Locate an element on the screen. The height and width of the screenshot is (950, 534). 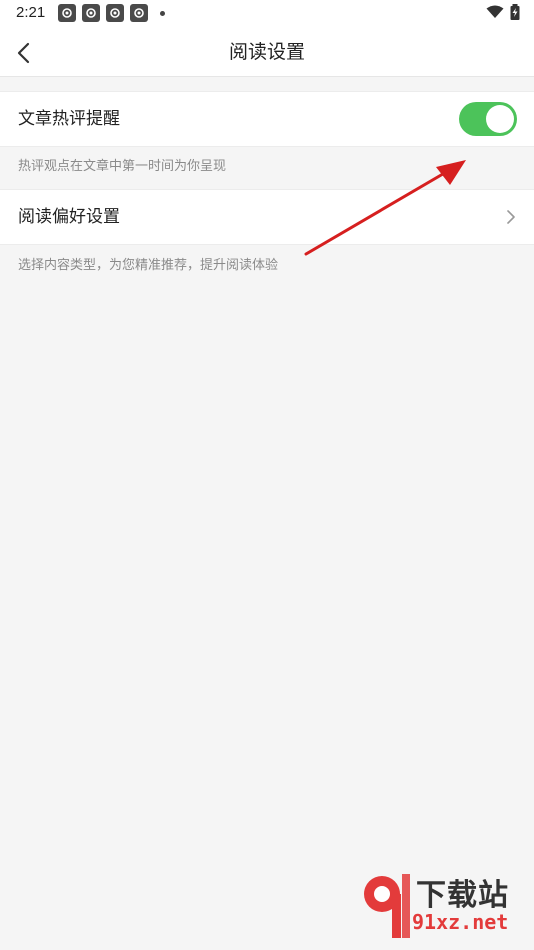
app-bar: 阅读设置 is located at coordinates (267, 52).